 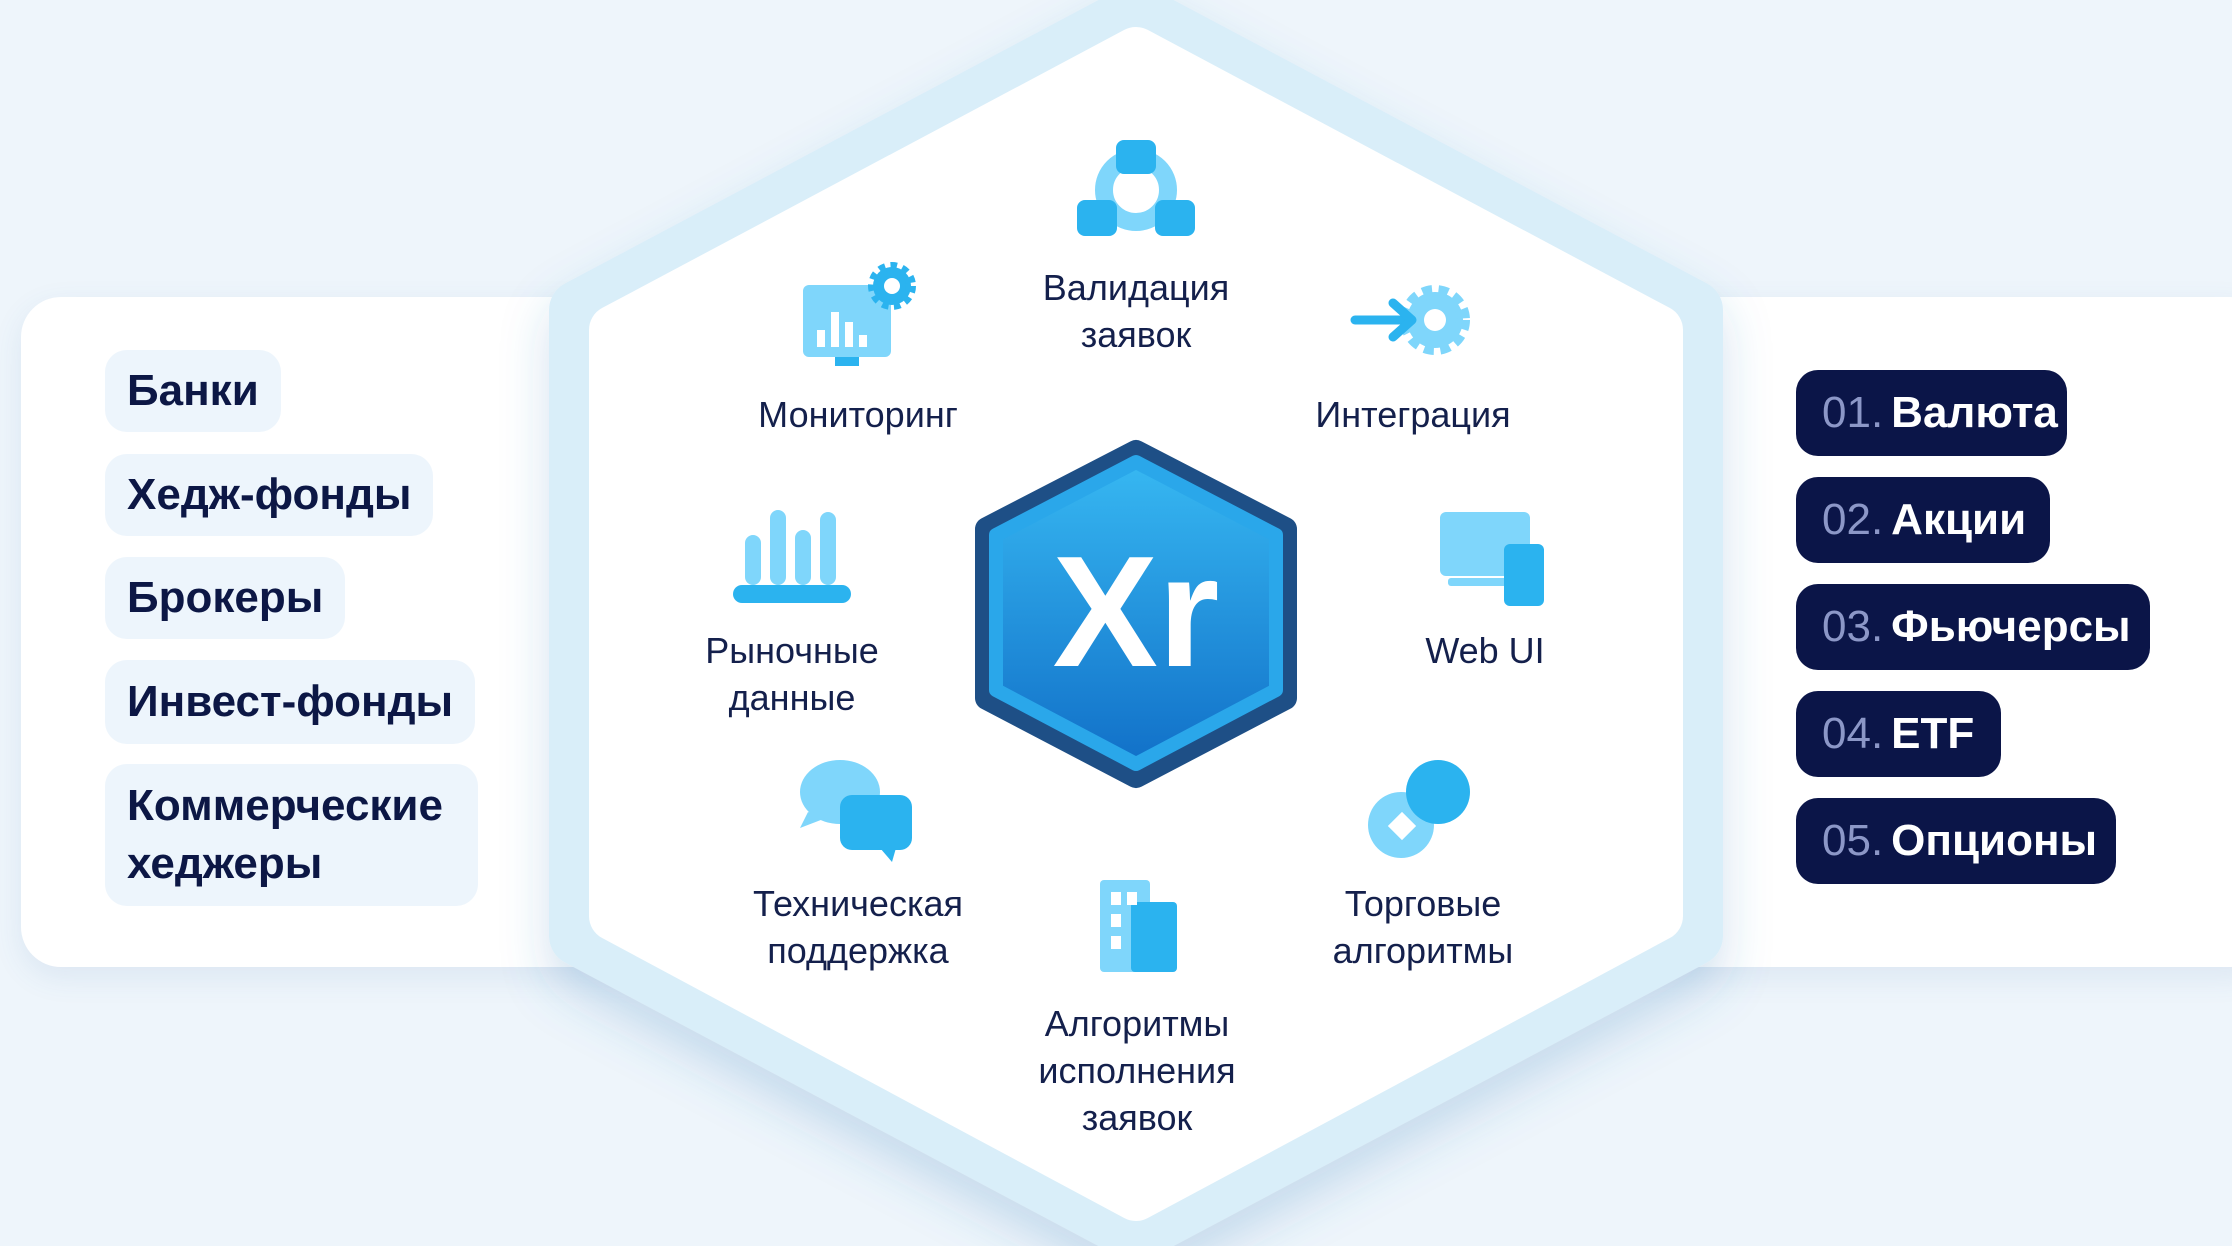 I want to click on feature-label-support: Техническая поддержка, so click(x=858, y=927).